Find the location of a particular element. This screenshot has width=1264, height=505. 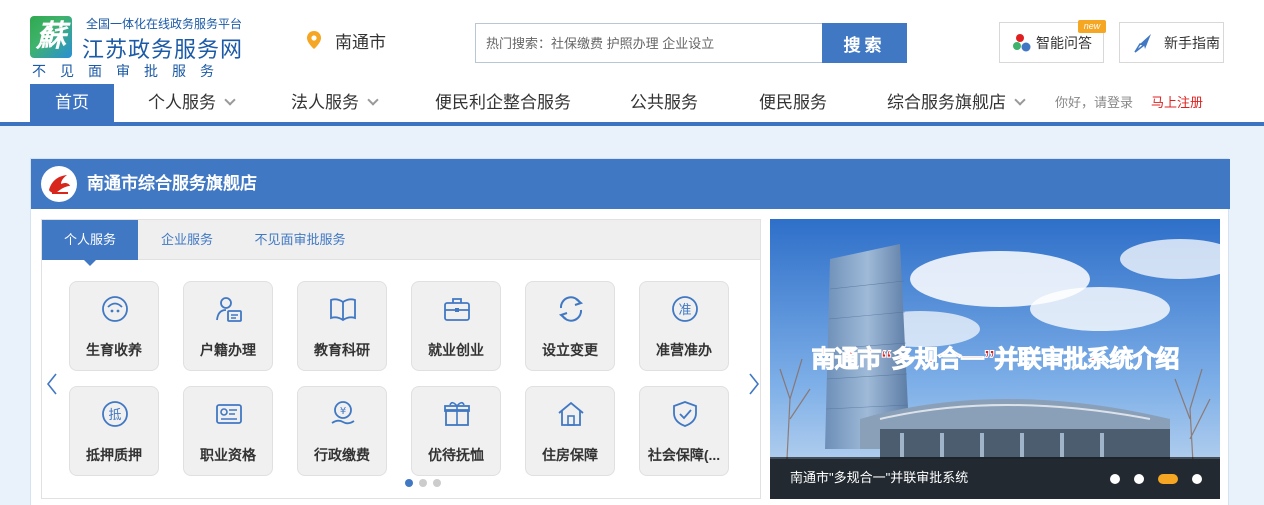

city-name: 南通市 is located at coordinates (360, 42).